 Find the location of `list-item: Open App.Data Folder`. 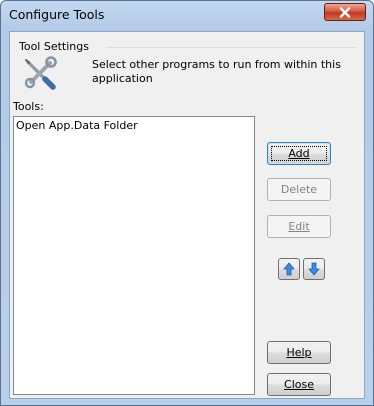

list-item: Open App.Data Folder is located at coordinates (134, 125).